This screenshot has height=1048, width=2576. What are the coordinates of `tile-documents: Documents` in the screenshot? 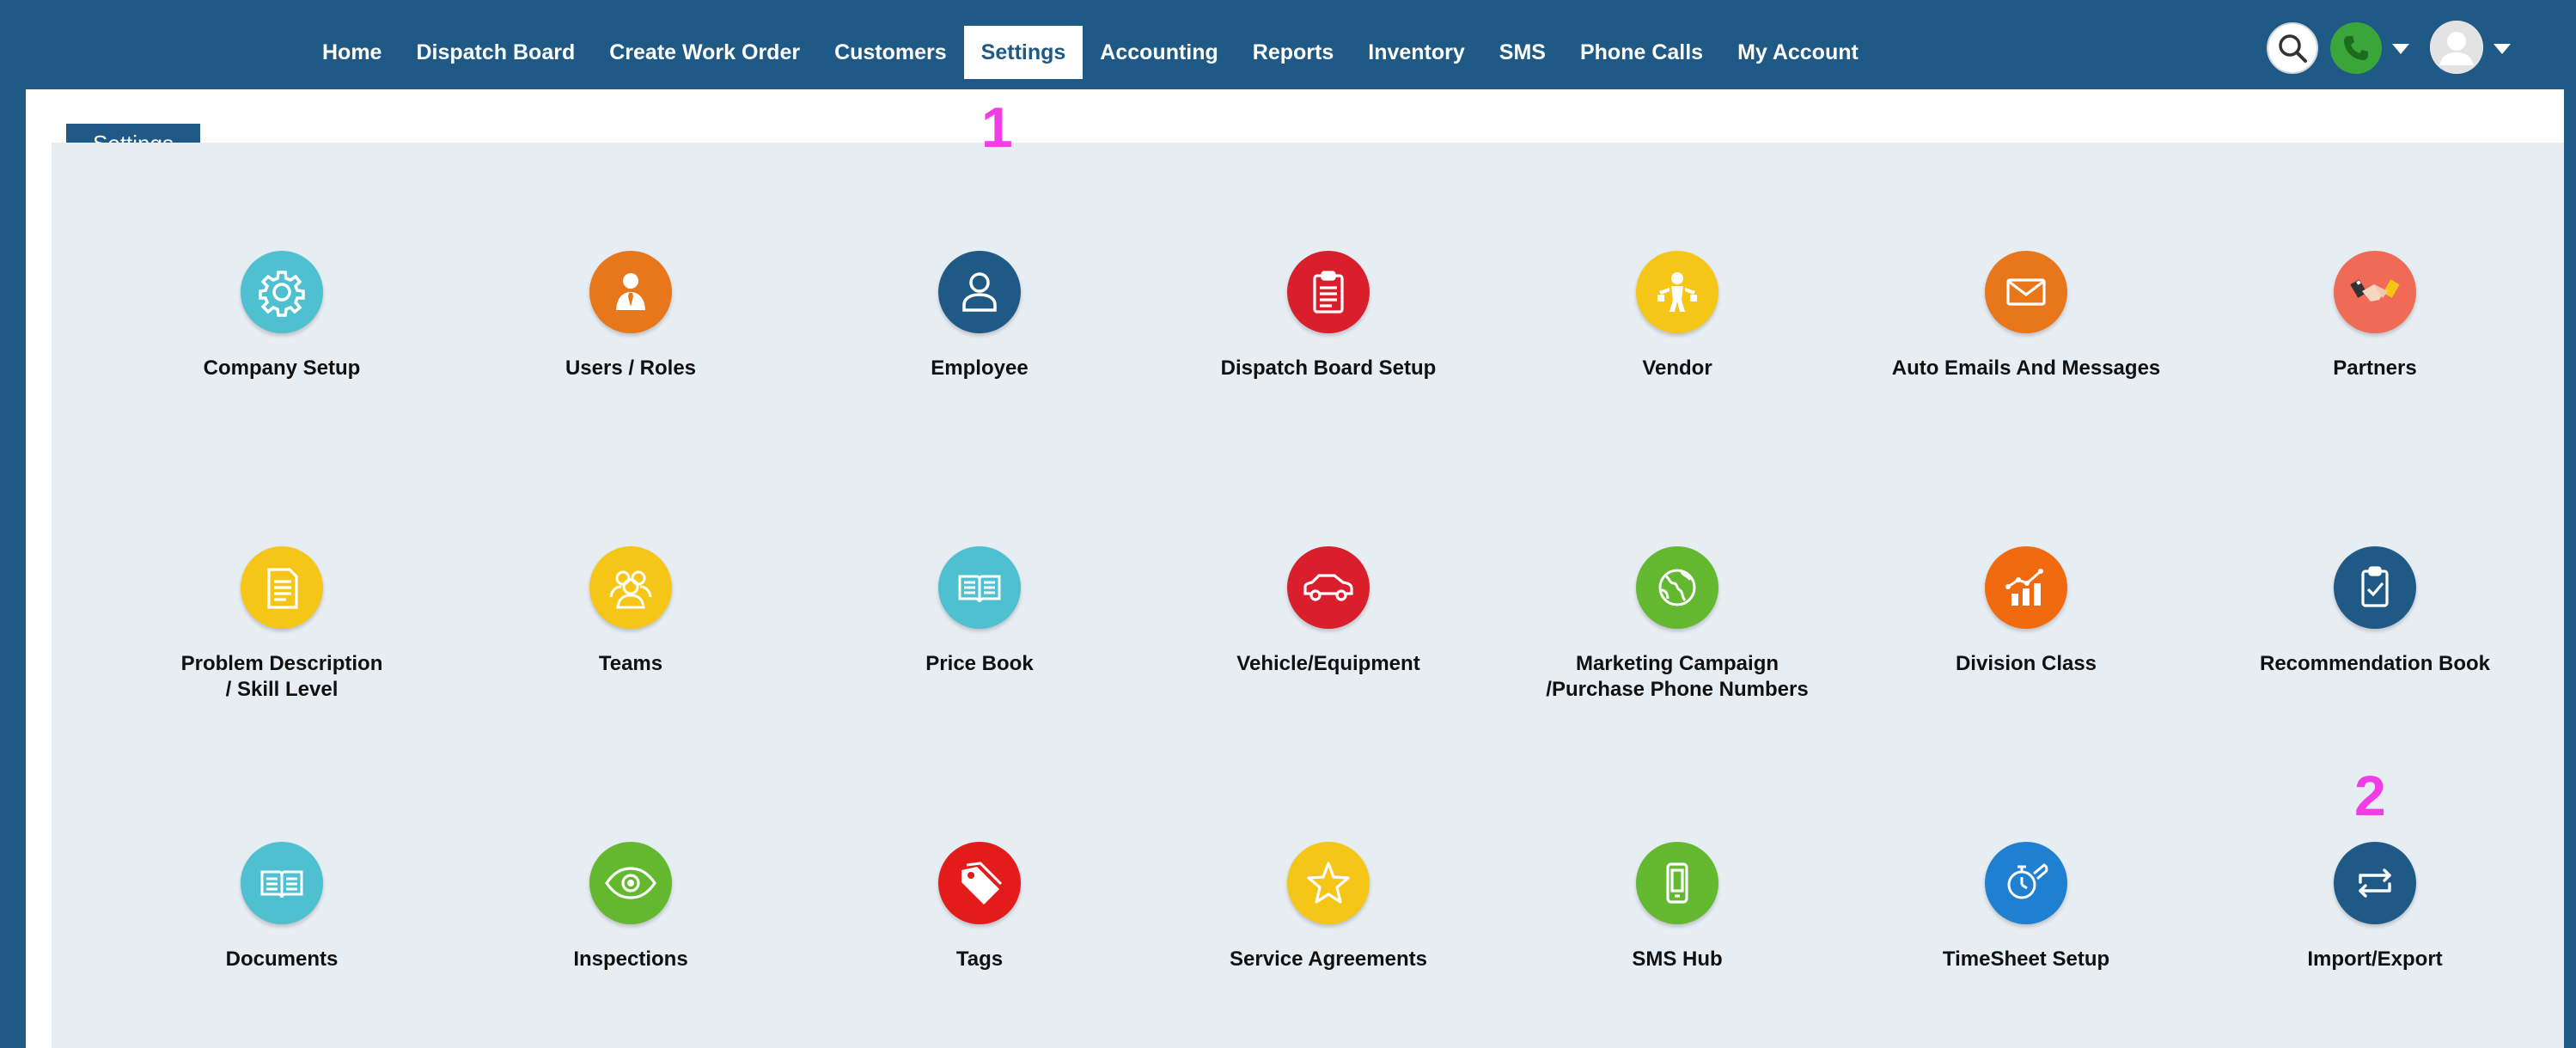 It's located at (282, 907).